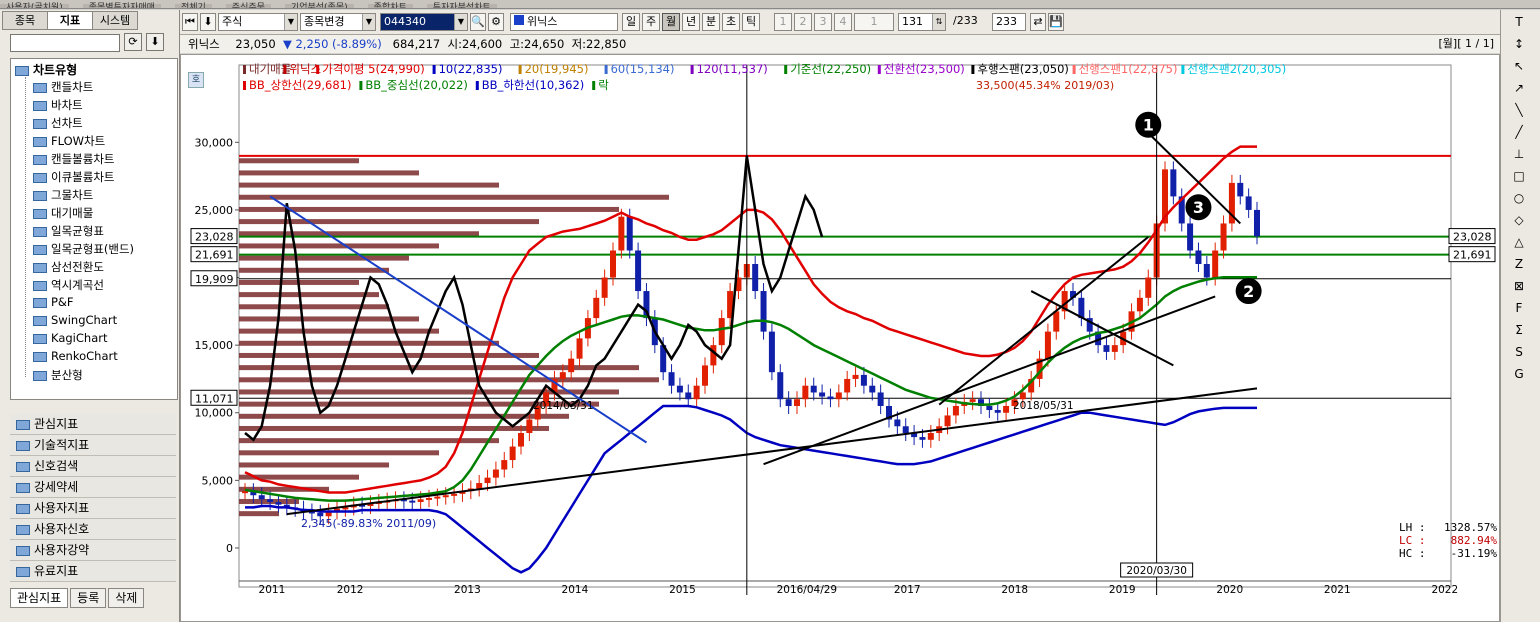 Image resolution: width=1540 pixels, height=622 pixels. I want to click on tree-item: 그물차트, so click(63, 195).